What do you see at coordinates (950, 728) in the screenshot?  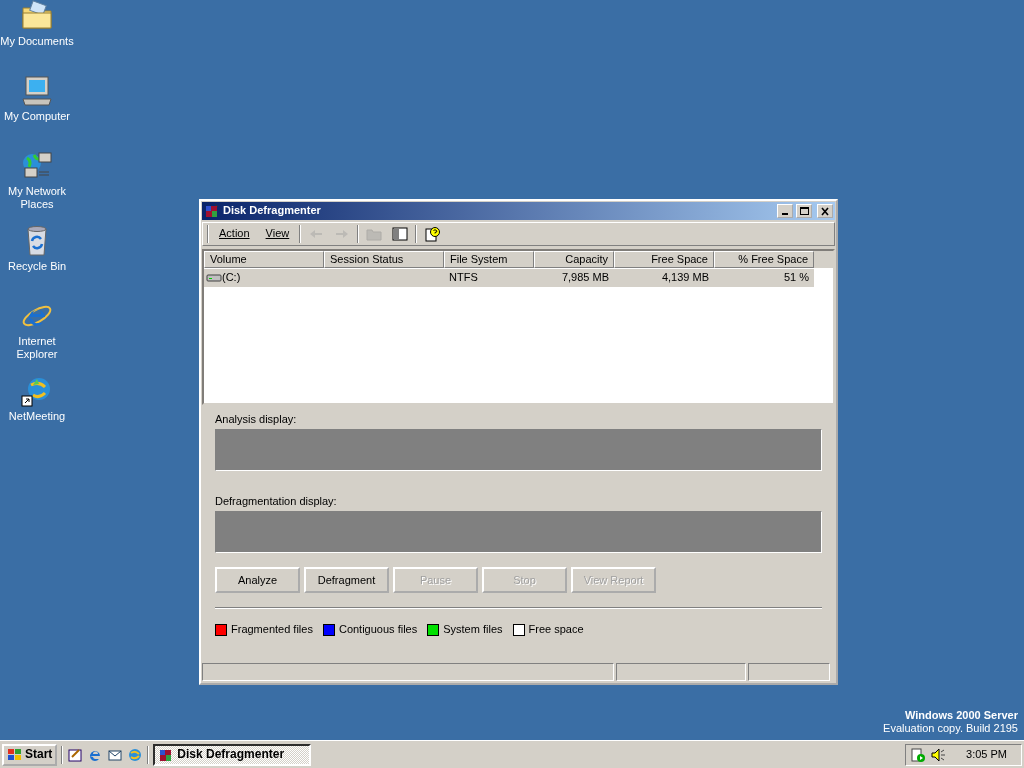 I see `build-label: Evaluation copy. Build 2195` at bounding box center [950, 728].